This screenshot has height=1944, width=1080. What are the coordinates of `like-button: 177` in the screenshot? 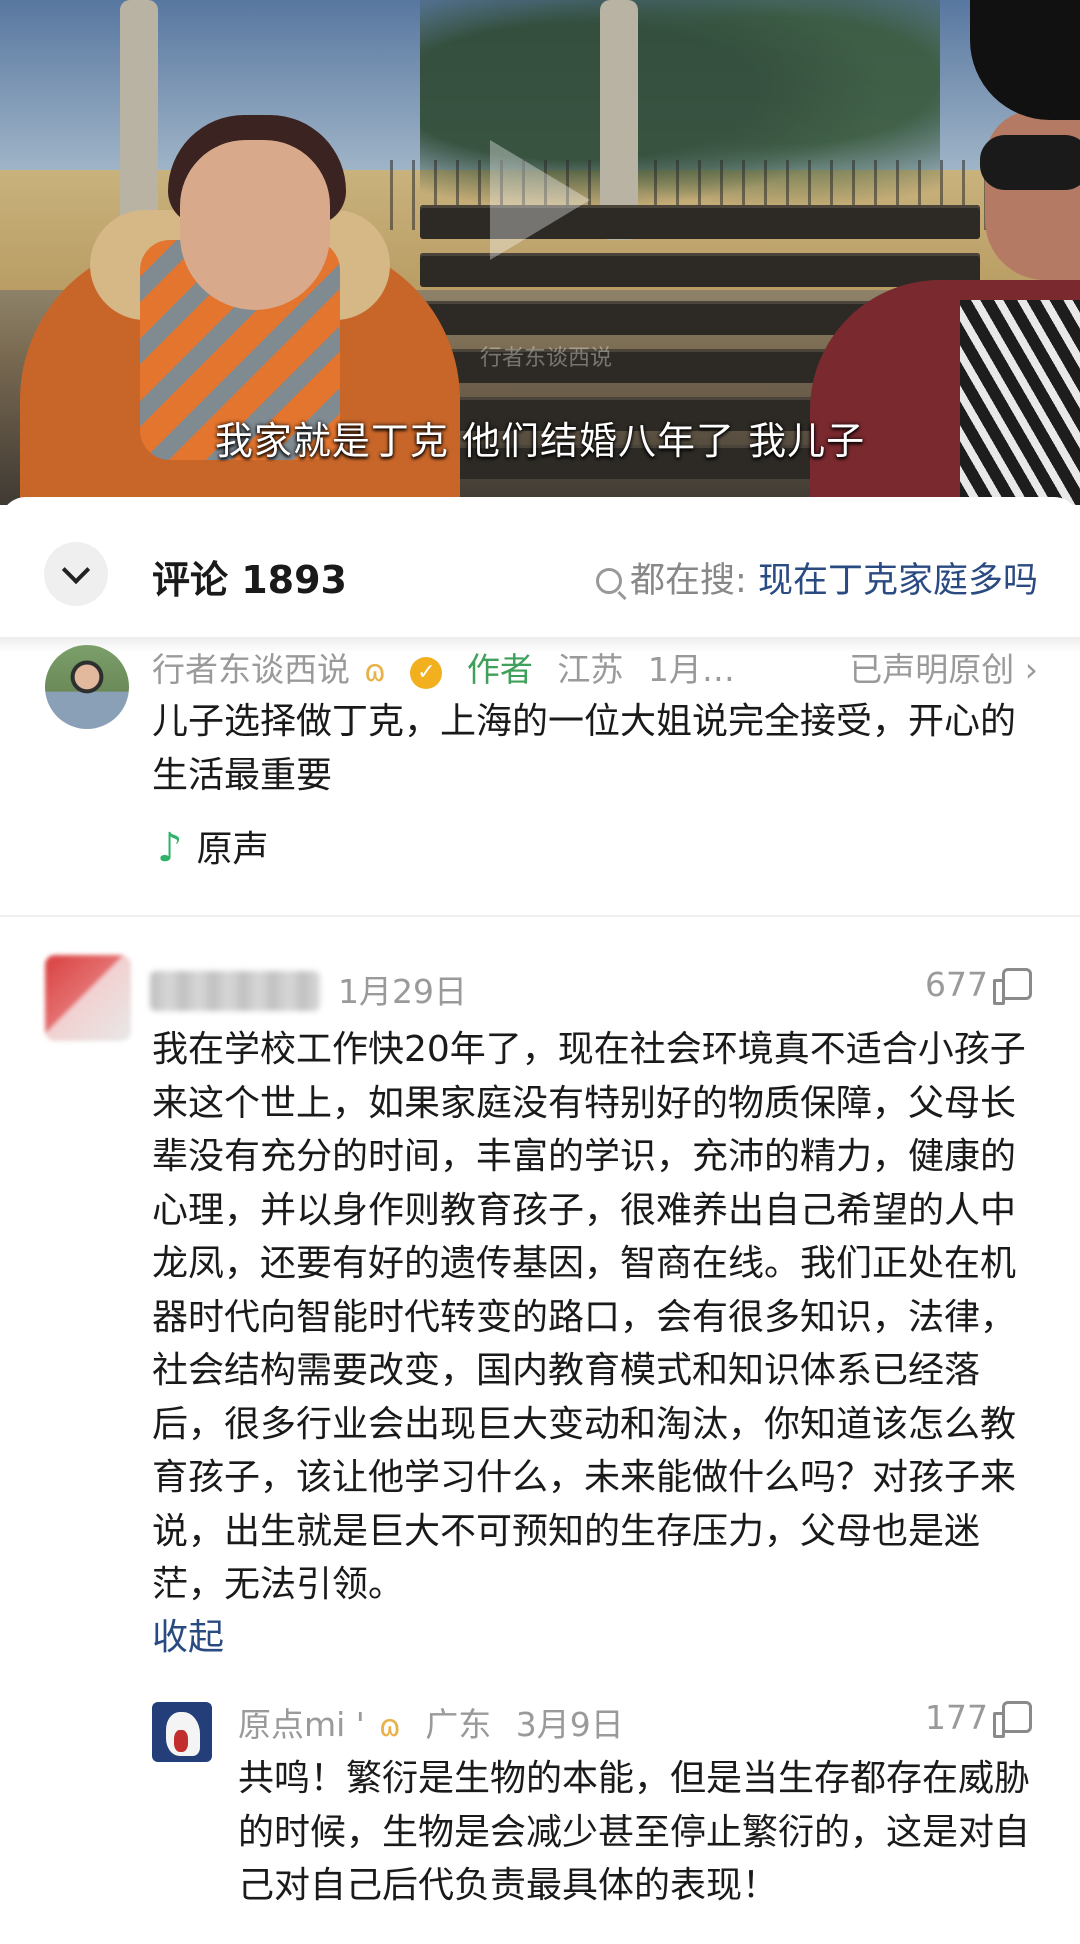 It's located at (978, 1718).